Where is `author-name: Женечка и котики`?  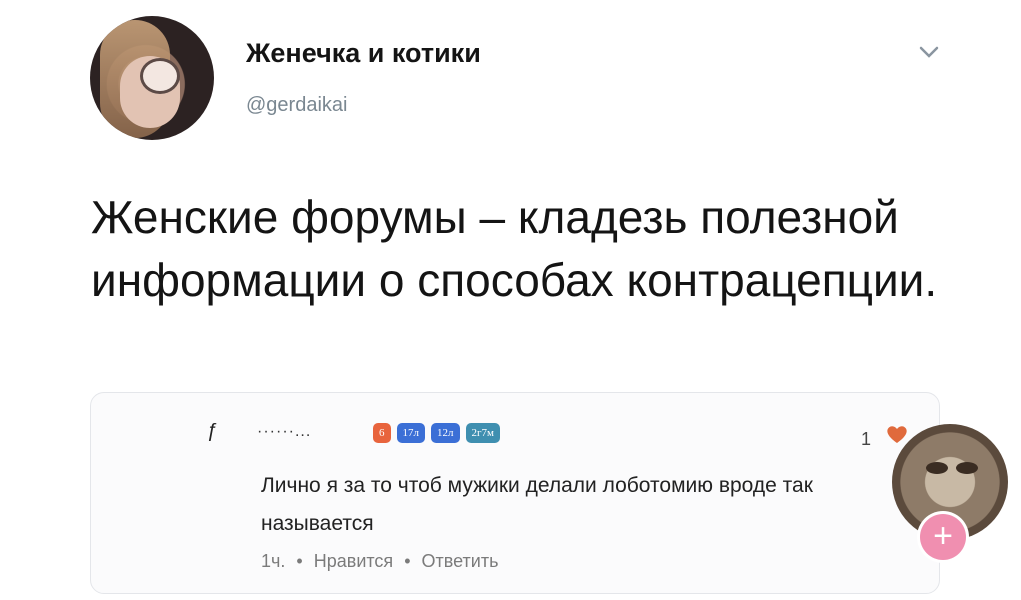
author-name: Женечка и котики is located at coordinates (363, 53).